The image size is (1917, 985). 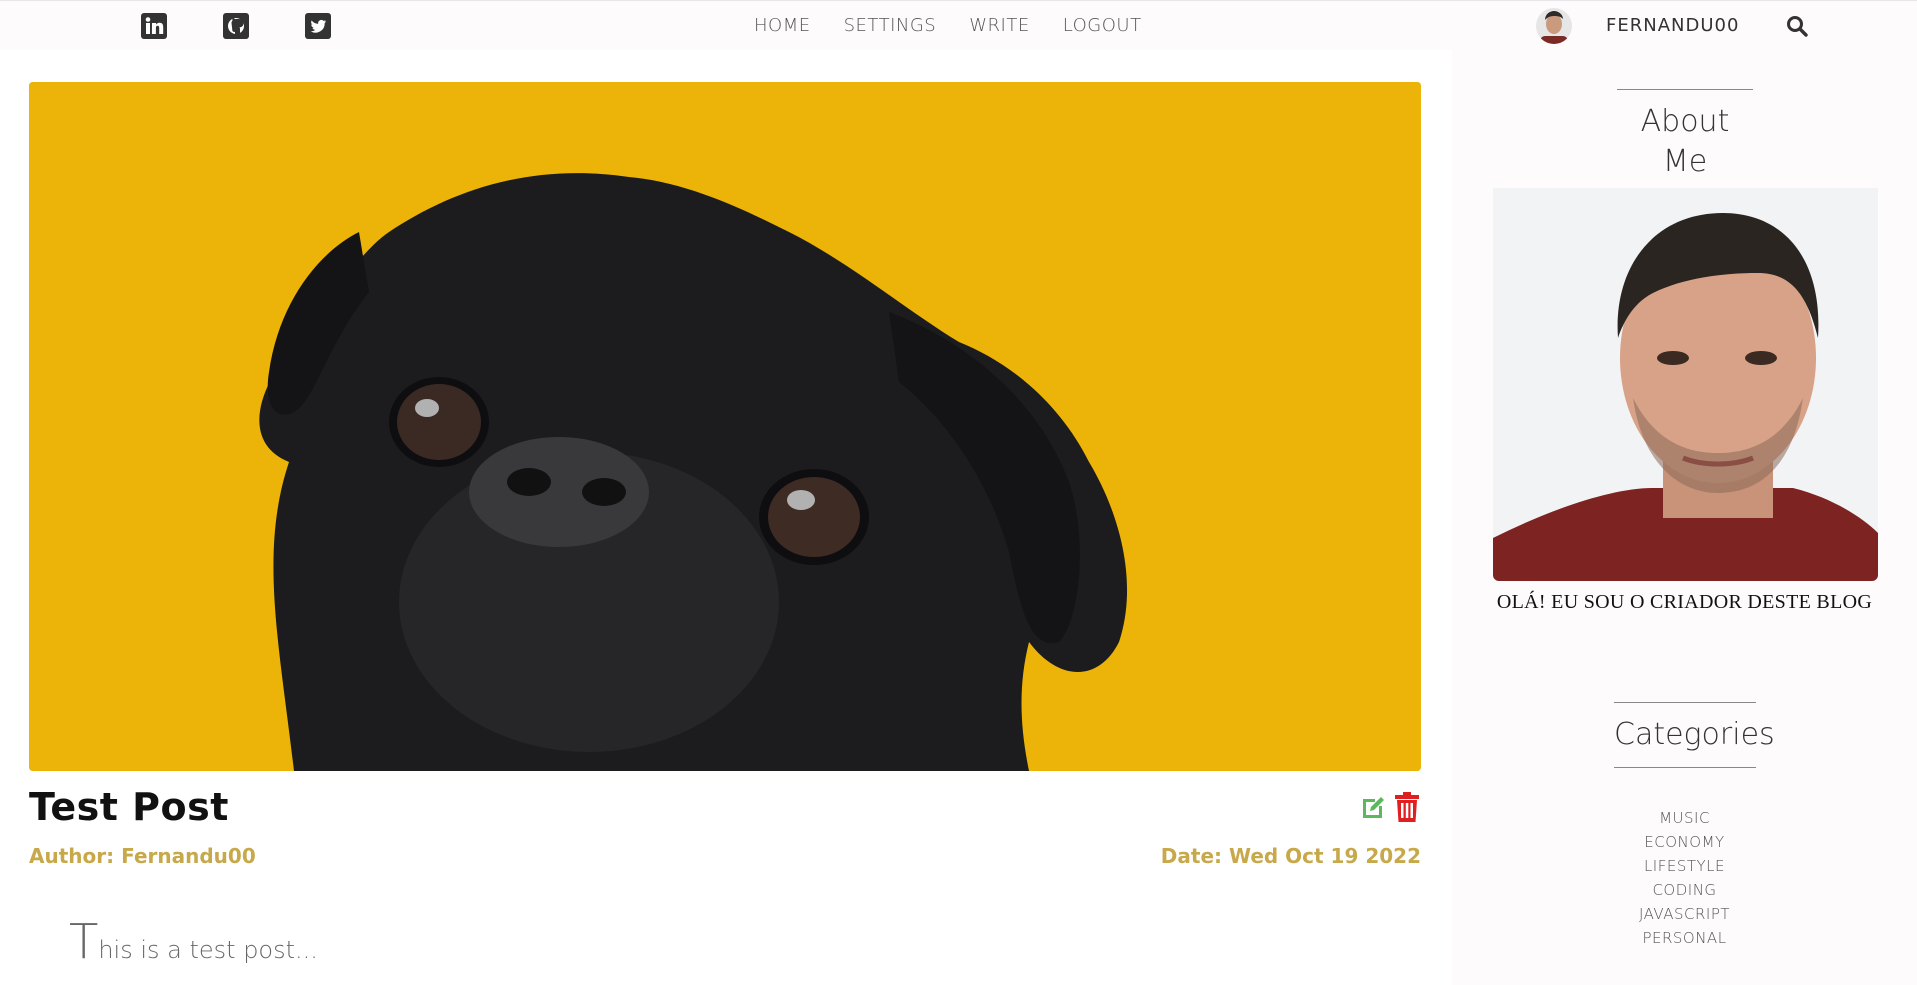 What do you see at coordinates (890, 25) in the screenshot?
I see `nav-settings-link: SETTINGS` at bounding box center [890, 25].